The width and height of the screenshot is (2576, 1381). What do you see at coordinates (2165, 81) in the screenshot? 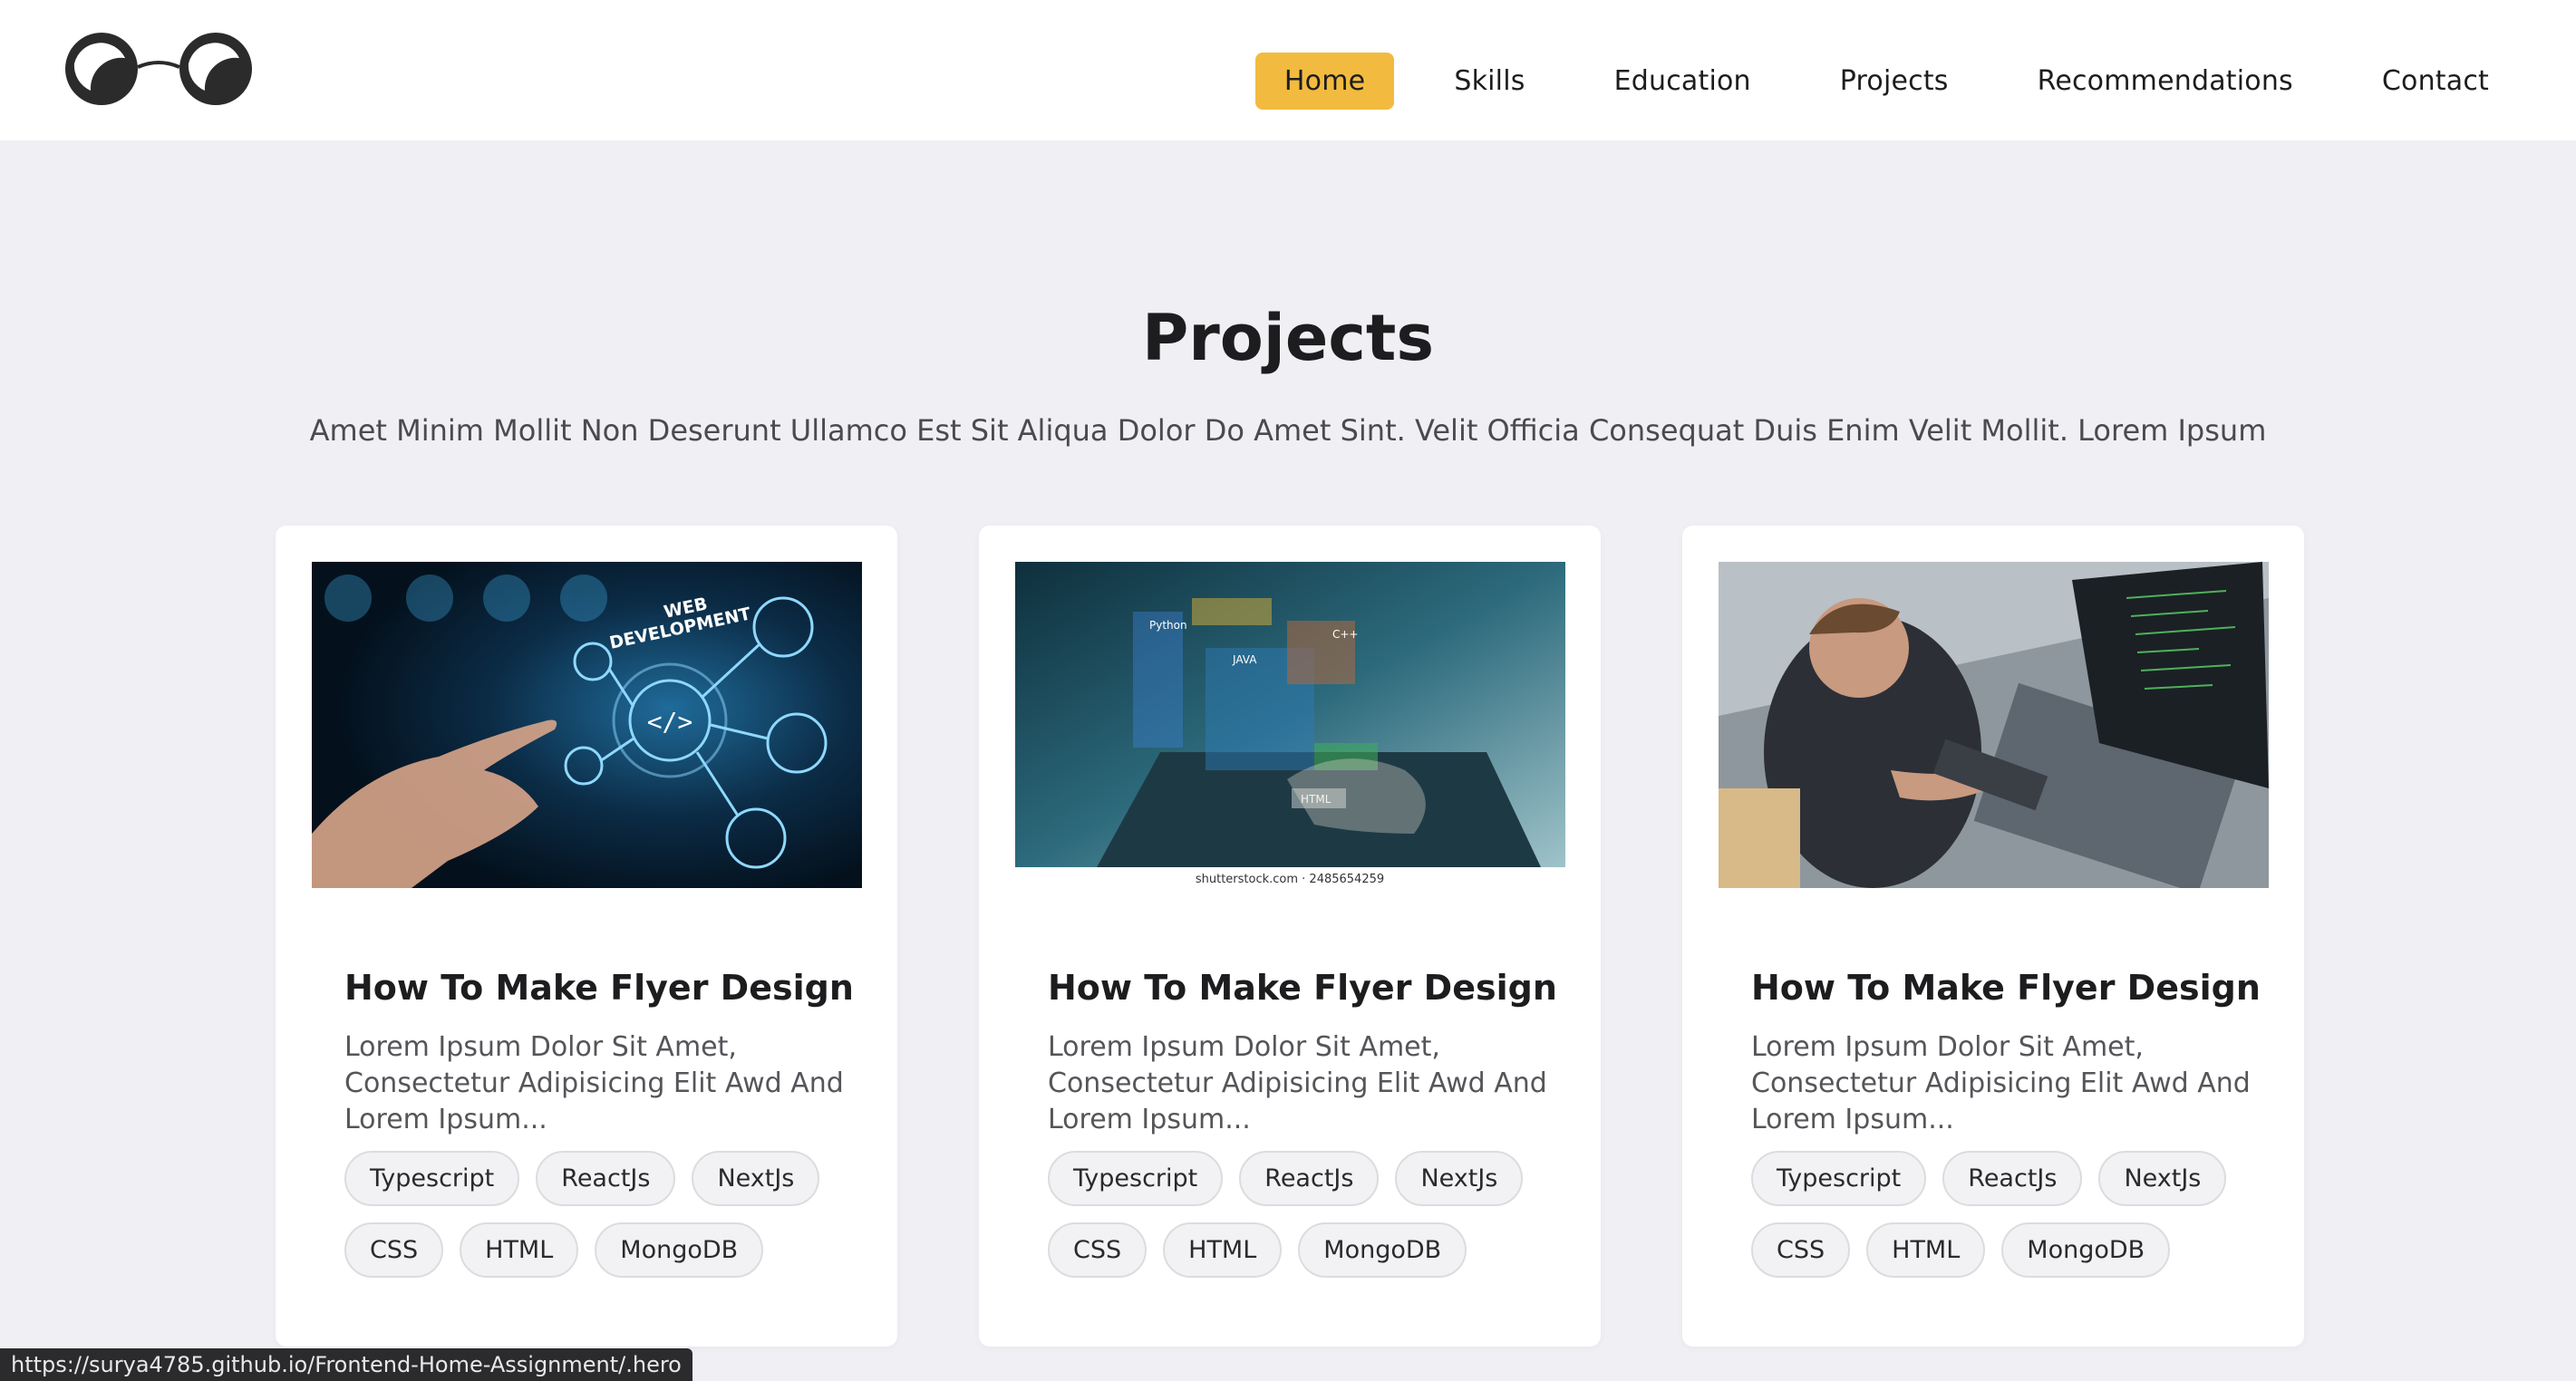
I see `nav-recommendations: Recommendations` at bounding box center [2165, 81].